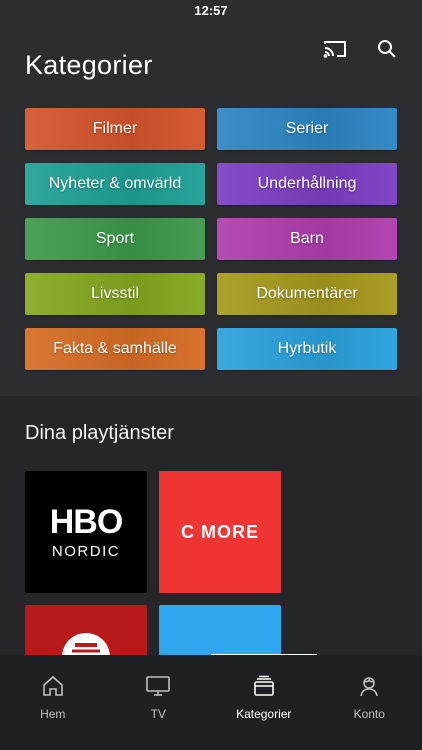 The width and height of the screenshot is (422, 750). I want to click on tab-label: Kategorier, so click(264, 714).